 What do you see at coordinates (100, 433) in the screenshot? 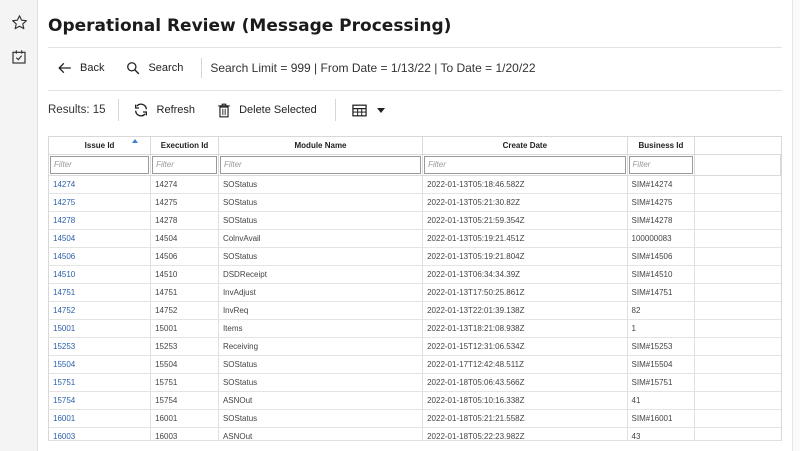
I see `issue-id-cell: 16003` at bounding box center [100, 433].